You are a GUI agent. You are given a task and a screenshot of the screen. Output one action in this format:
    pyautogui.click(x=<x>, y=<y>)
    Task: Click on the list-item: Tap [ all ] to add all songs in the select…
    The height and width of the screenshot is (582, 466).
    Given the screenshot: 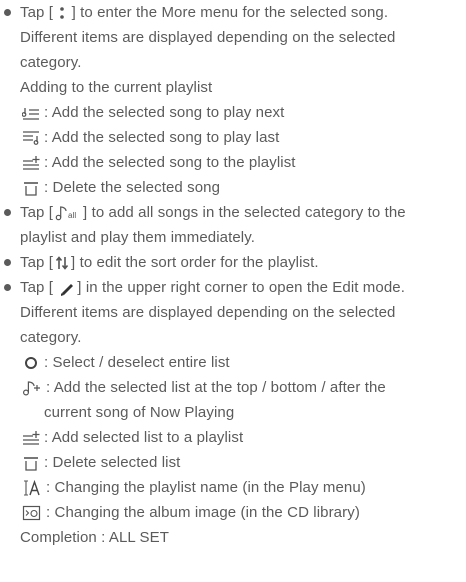 What is the action you would take?
    pyautogui.click(x=205, y=213)
    